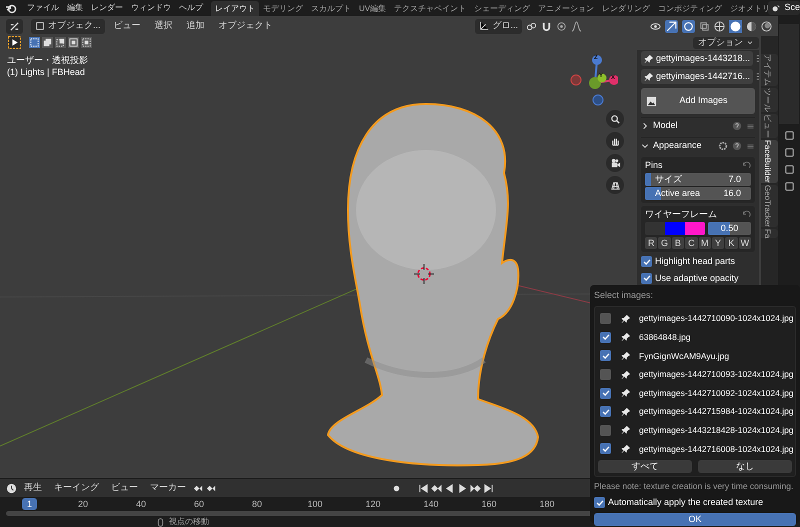 The height and width of the screenshot is (527, 800). Describe the element at coordinates (744, 243) in the screenshot. I see `color-preset-button: W` at that location.